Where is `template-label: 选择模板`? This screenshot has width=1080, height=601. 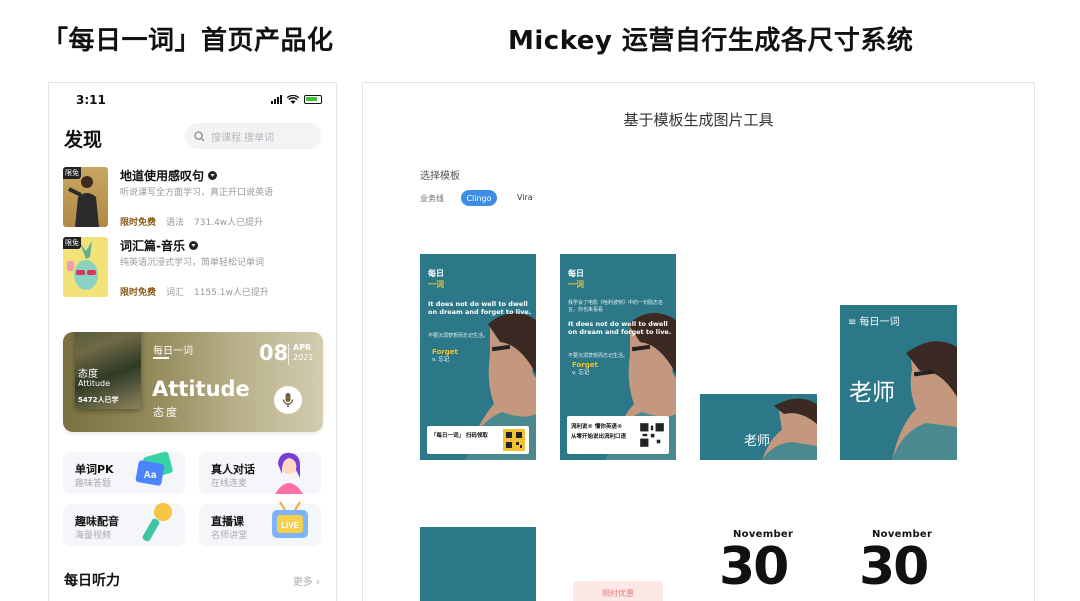
template-label: 选择模板 is located at coordinates (440, 176).